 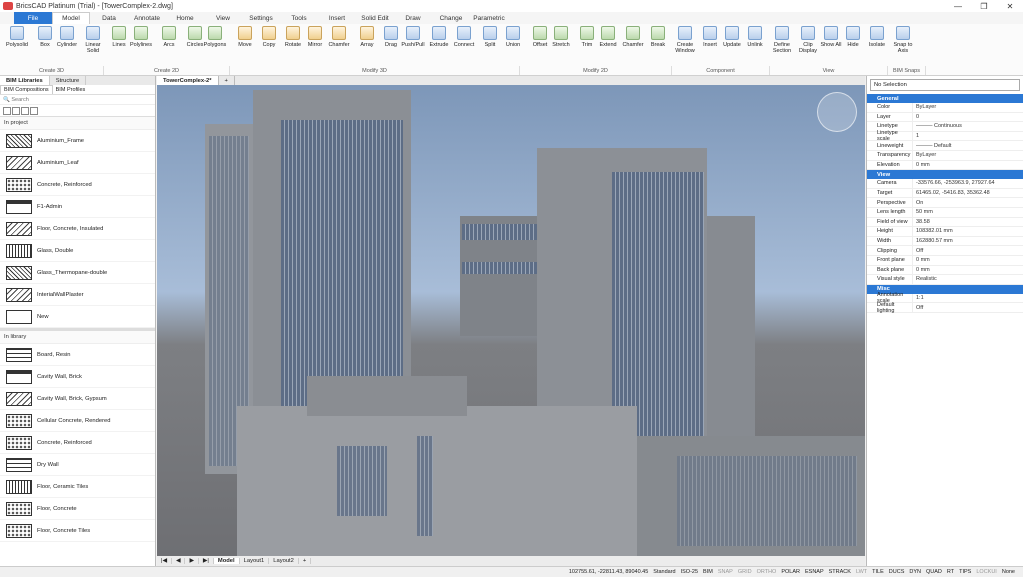 What do you see at coordinates (147, 18) in the screenshot?
I see `tab-annotate: Annotate` at bounding box center [147, 18].